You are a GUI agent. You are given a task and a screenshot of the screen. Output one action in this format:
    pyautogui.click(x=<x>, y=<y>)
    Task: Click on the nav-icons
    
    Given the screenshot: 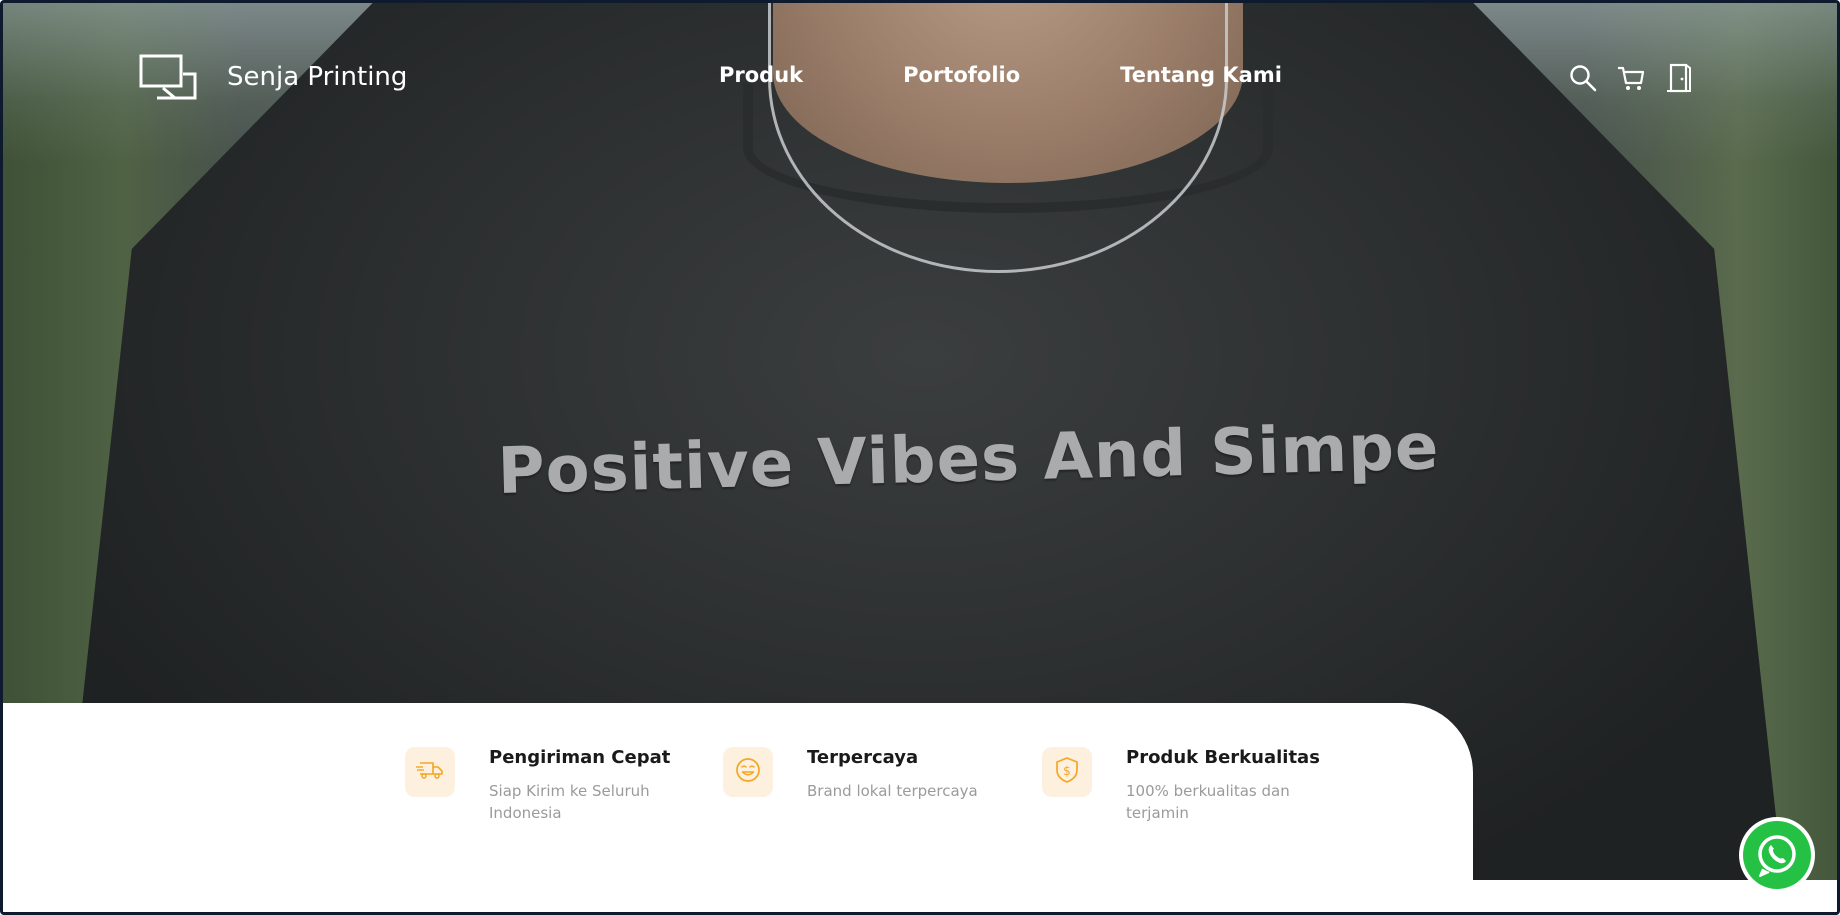 What is the action you would take?
    pyautogui.click(x=1641, y=78)
    